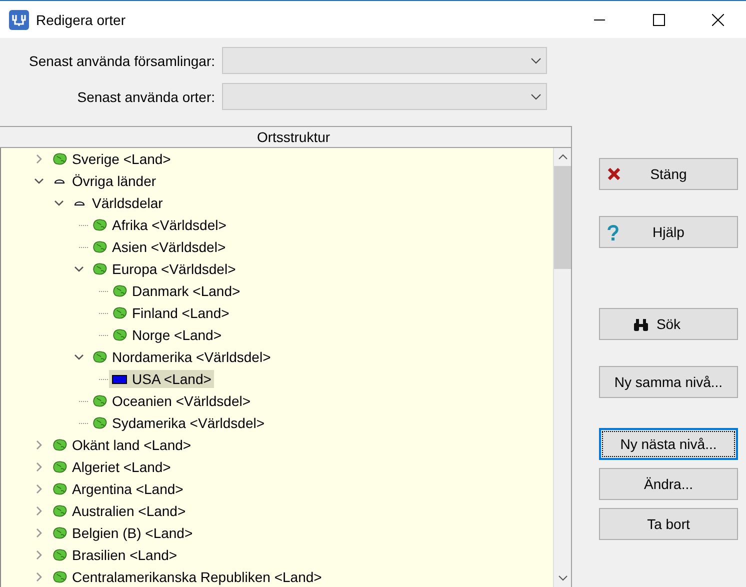 The width and height of the screenshot is (746, 587). Describe the element at coordinates (187, 577) in the screenshot. I see `tree-item: Centralamerikanska Republiken <Land>` at that location.